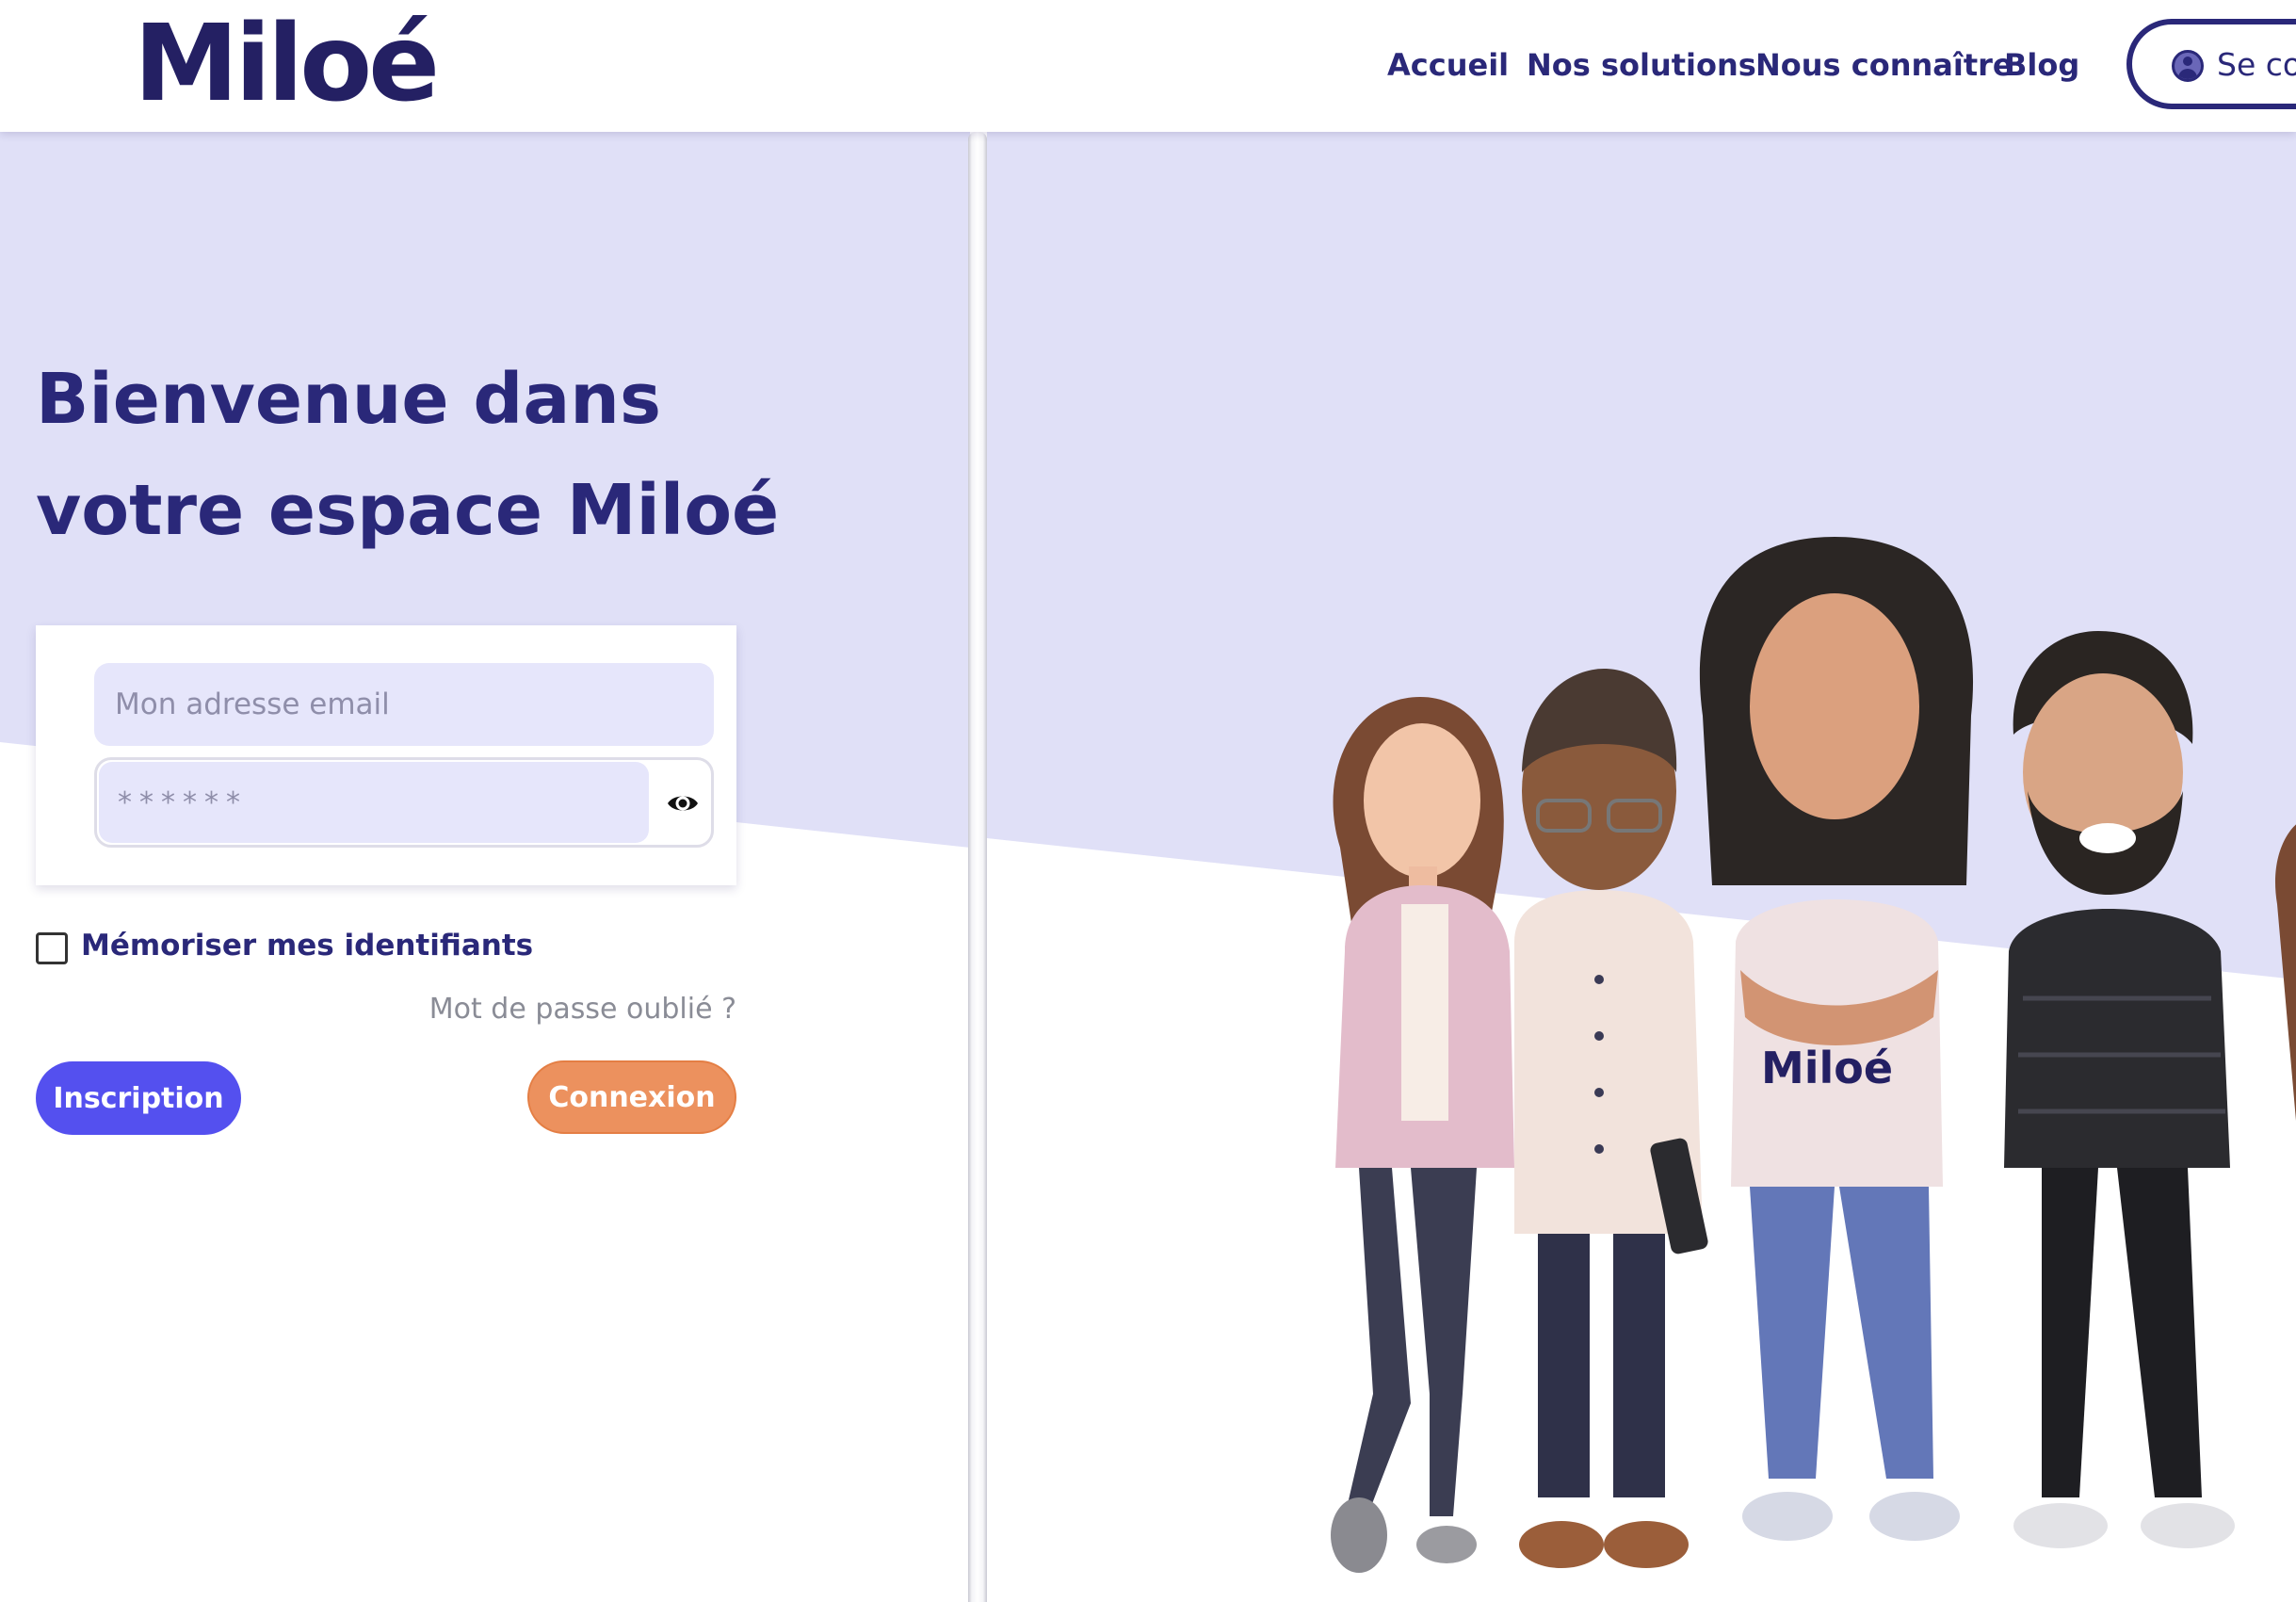 The width and height of the screenshot is (2296, 1602). I want to click on eye-icon, so click(683, 803).